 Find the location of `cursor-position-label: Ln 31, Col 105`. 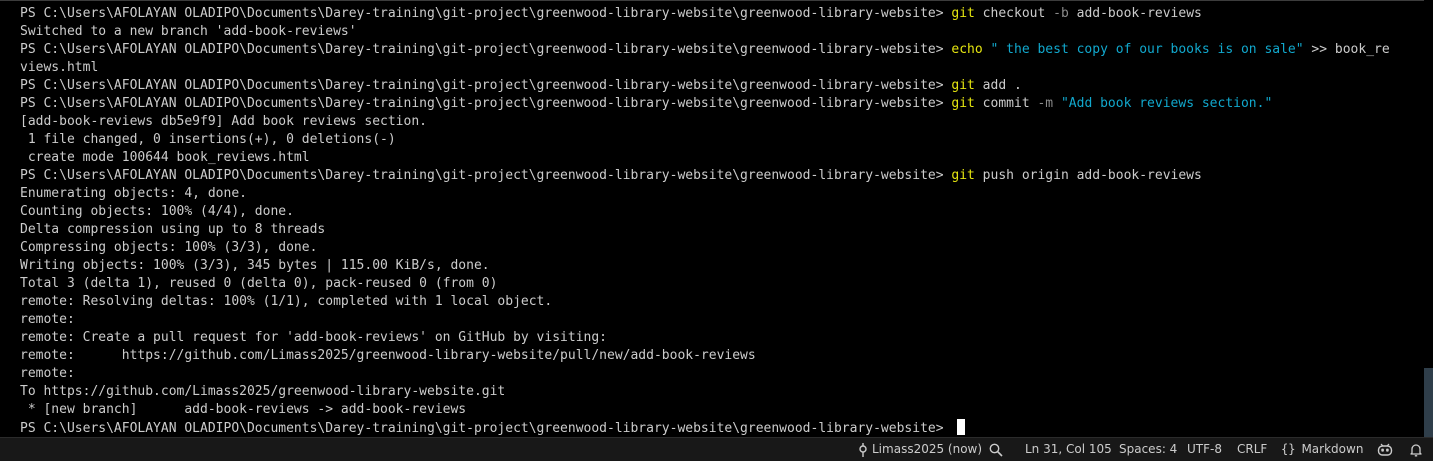

cursor-position-label: Ln 31, Col 105 is located at coordinates (1068, 449).